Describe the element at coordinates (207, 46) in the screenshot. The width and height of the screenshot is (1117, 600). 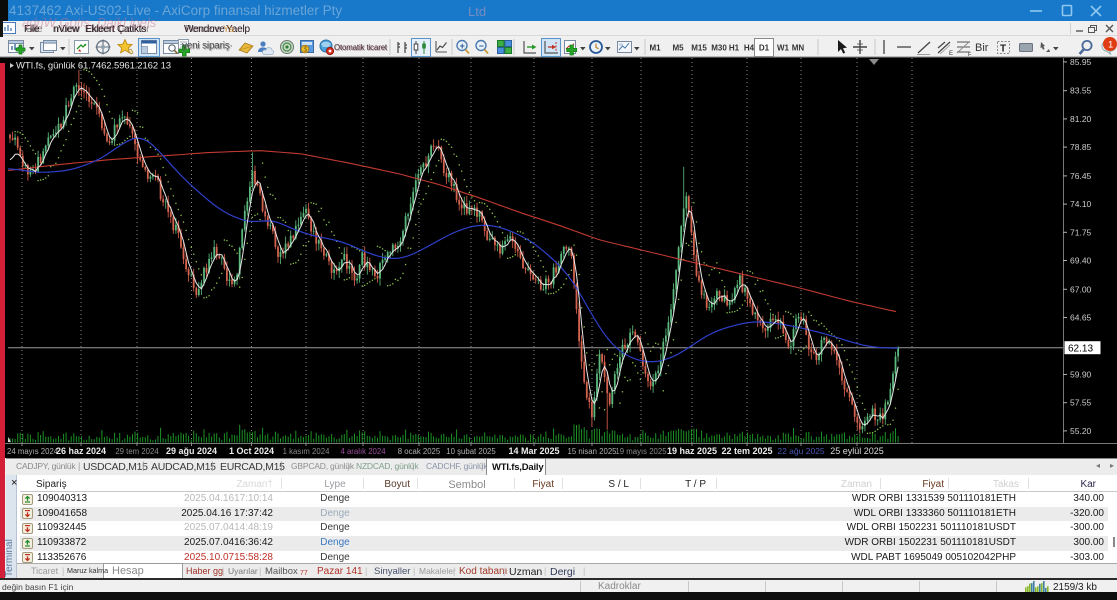
I see `svg-text: yeni sipariş` at that location.